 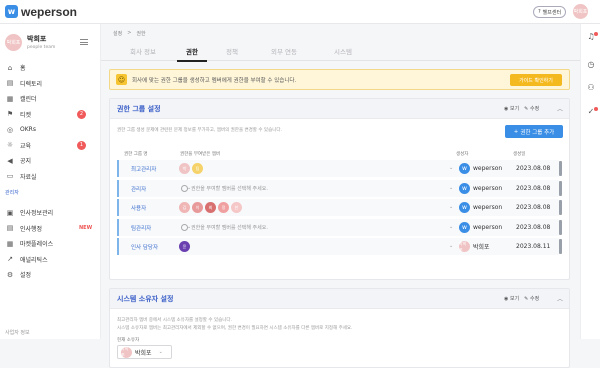 What do you see at coordinates (144, 352) in the screenshot?
I see `owner-select: 박희포 박희포 ⌄` at bounding box center [144, 352].